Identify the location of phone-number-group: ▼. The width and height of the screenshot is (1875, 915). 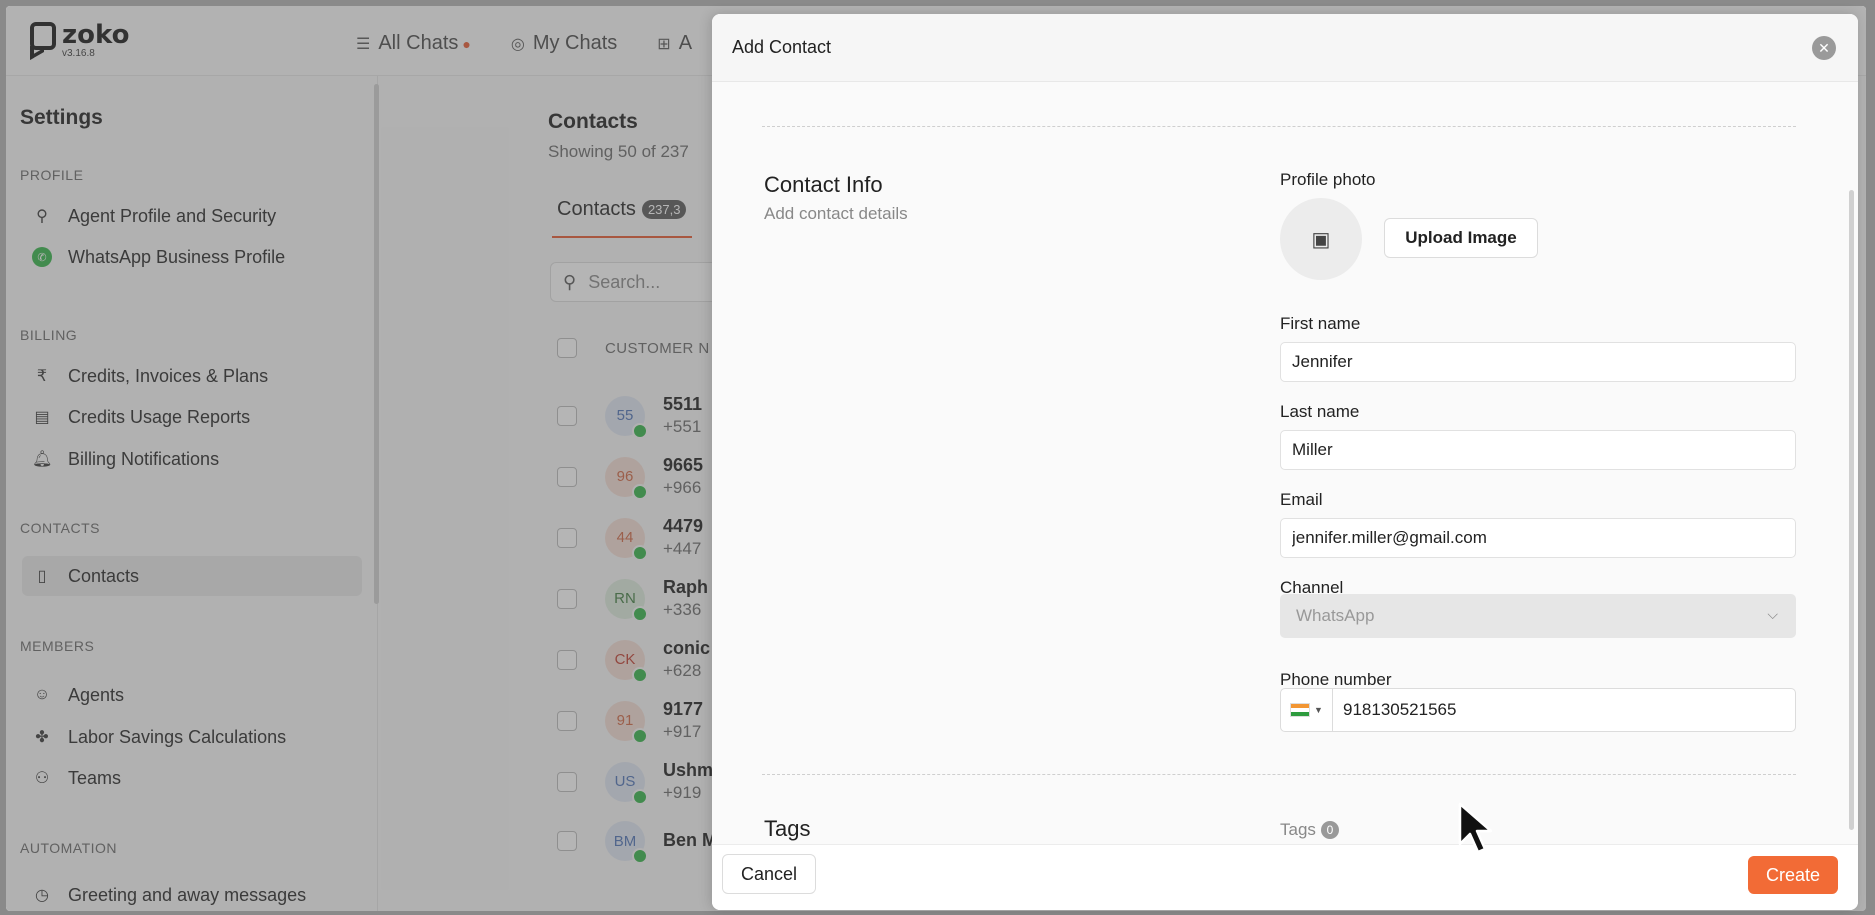
(1538, 710).